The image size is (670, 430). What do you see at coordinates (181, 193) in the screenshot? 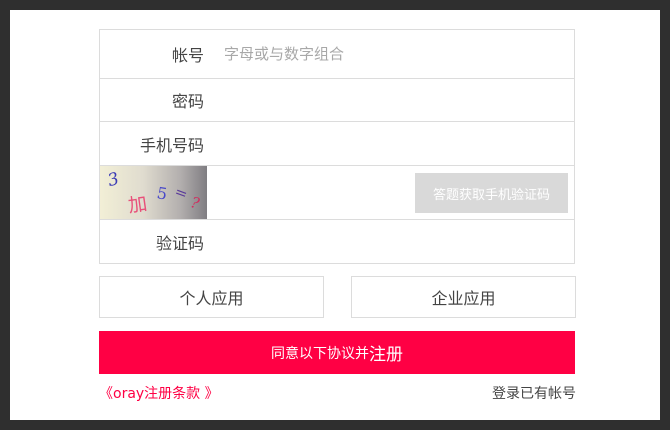
I see `captcha-char: =` at bounding box center [181, 193].